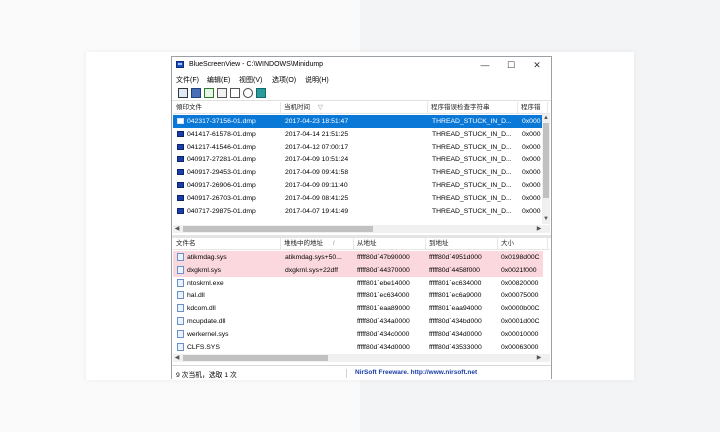 The height and width of the screenshot is (432, 720). What do you see at coordinates (317, 134) in the screenshot?
I see `dump-crash-time: 2017-04-14 21:51:25` at bounding box center [317, 134].